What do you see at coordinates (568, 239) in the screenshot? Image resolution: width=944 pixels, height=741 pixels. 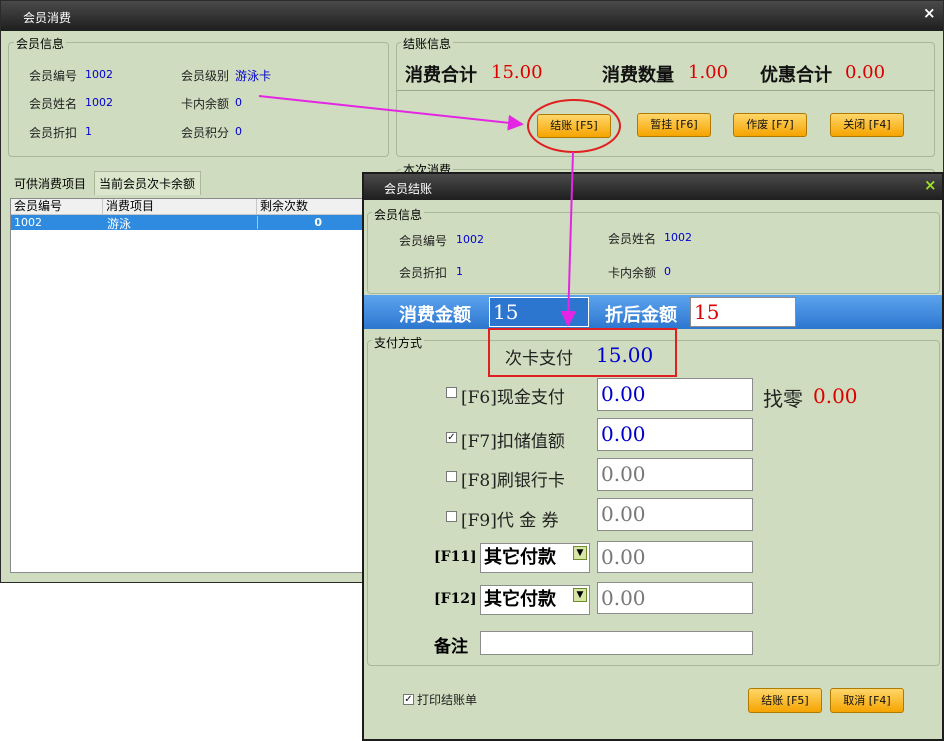 I see `annotation-arrow-card-pay` at bounding box center [568, 239].